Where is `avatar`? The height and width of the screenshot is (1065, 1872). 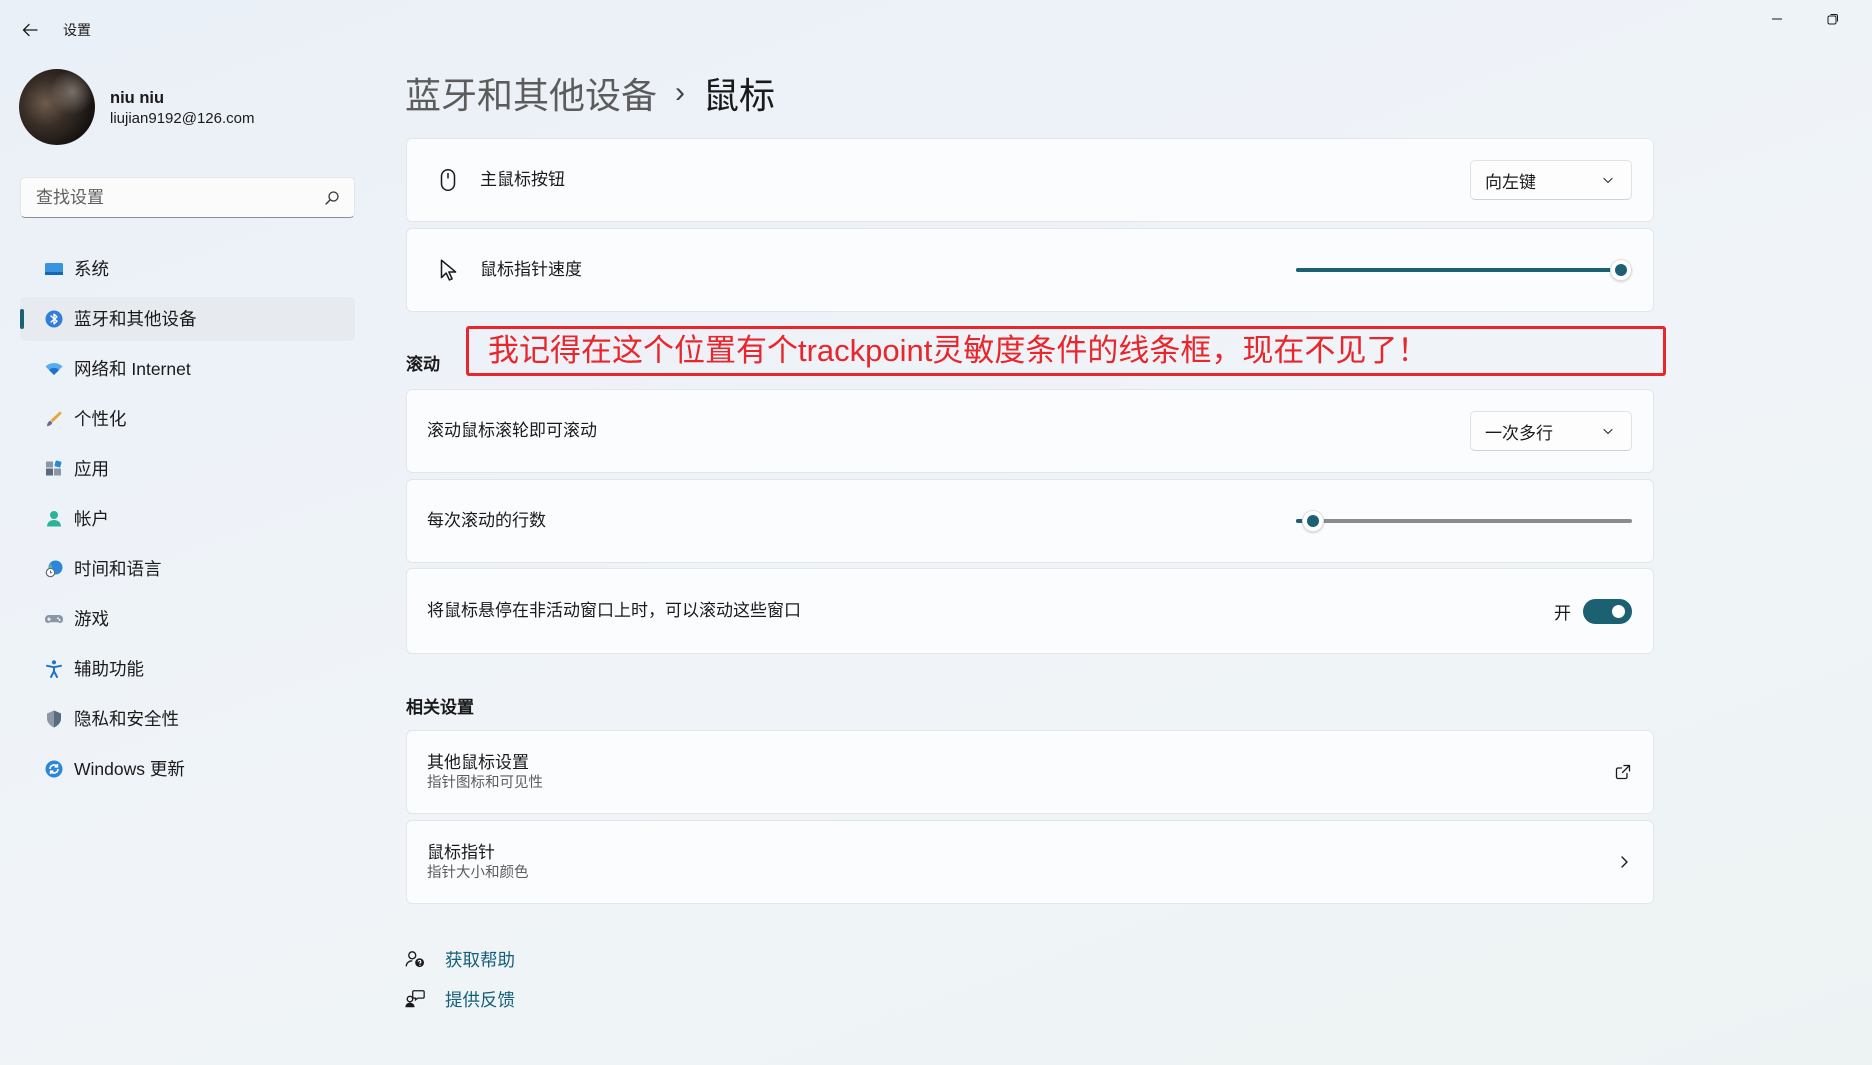
avatar is located at coordinates (57, 107).